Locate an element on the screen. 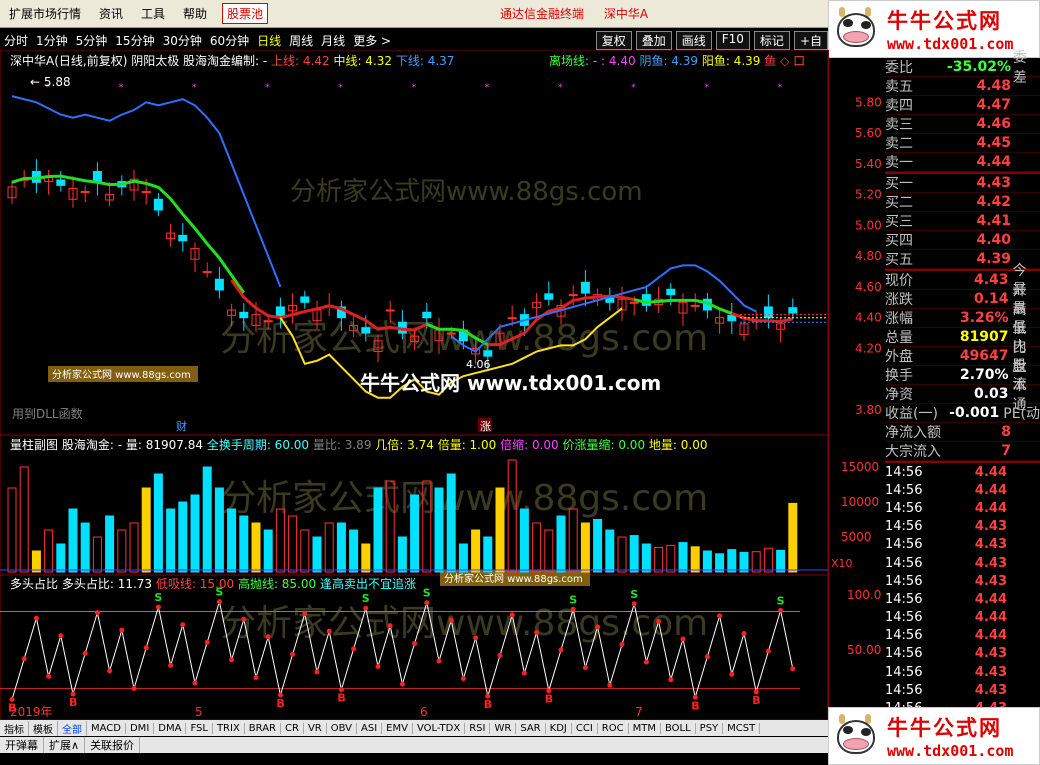  buy-marker: B is located at coordinates (280, 703).